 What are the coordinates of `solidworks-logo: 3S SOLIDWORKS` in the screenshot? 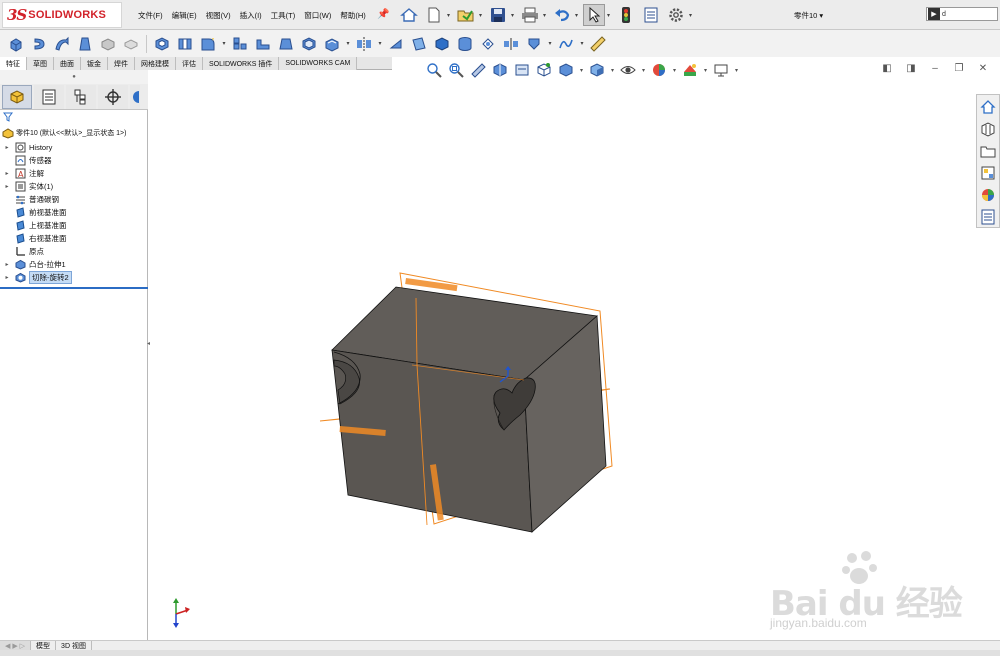 It's located at (62, 15).